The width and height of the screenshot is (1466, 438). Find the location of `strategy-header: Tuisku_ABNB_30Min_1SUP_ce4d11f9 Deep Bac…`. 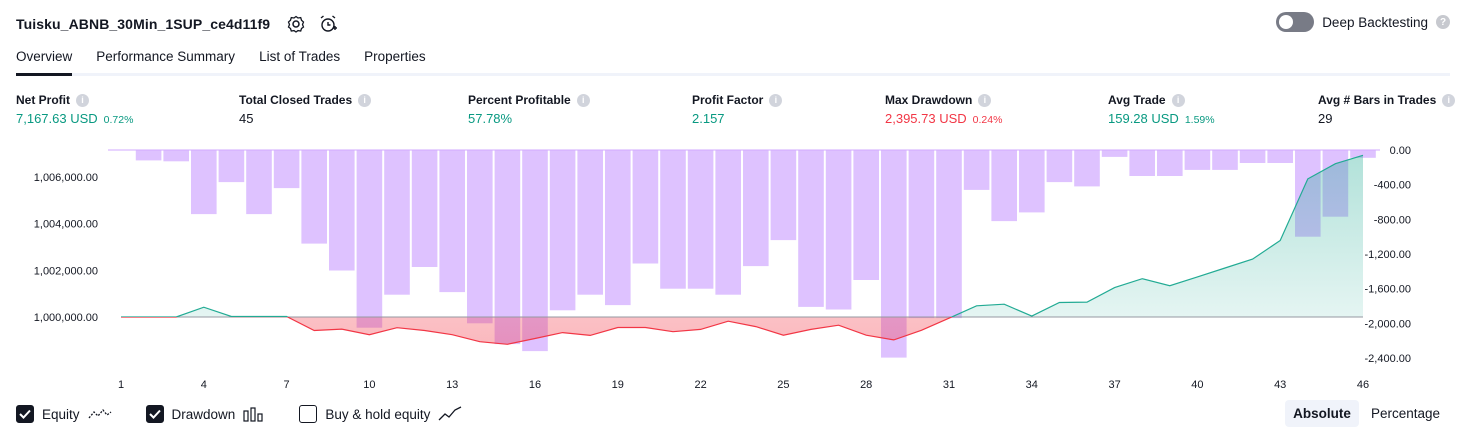

strategy-header: Tuisku_ABNB_30Min_1SUP_ce4d11f9 Deep Bac… is located at coordinates (733, 24).